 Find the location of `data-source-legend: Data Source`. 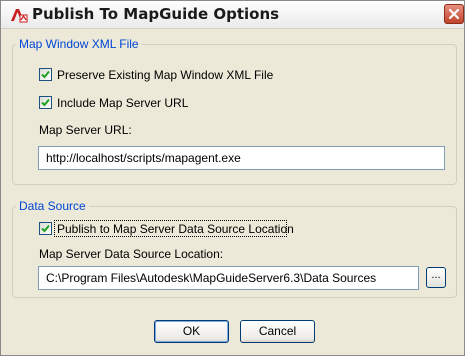

data-source-legend: Data Source is located at coordinates (52, 206).